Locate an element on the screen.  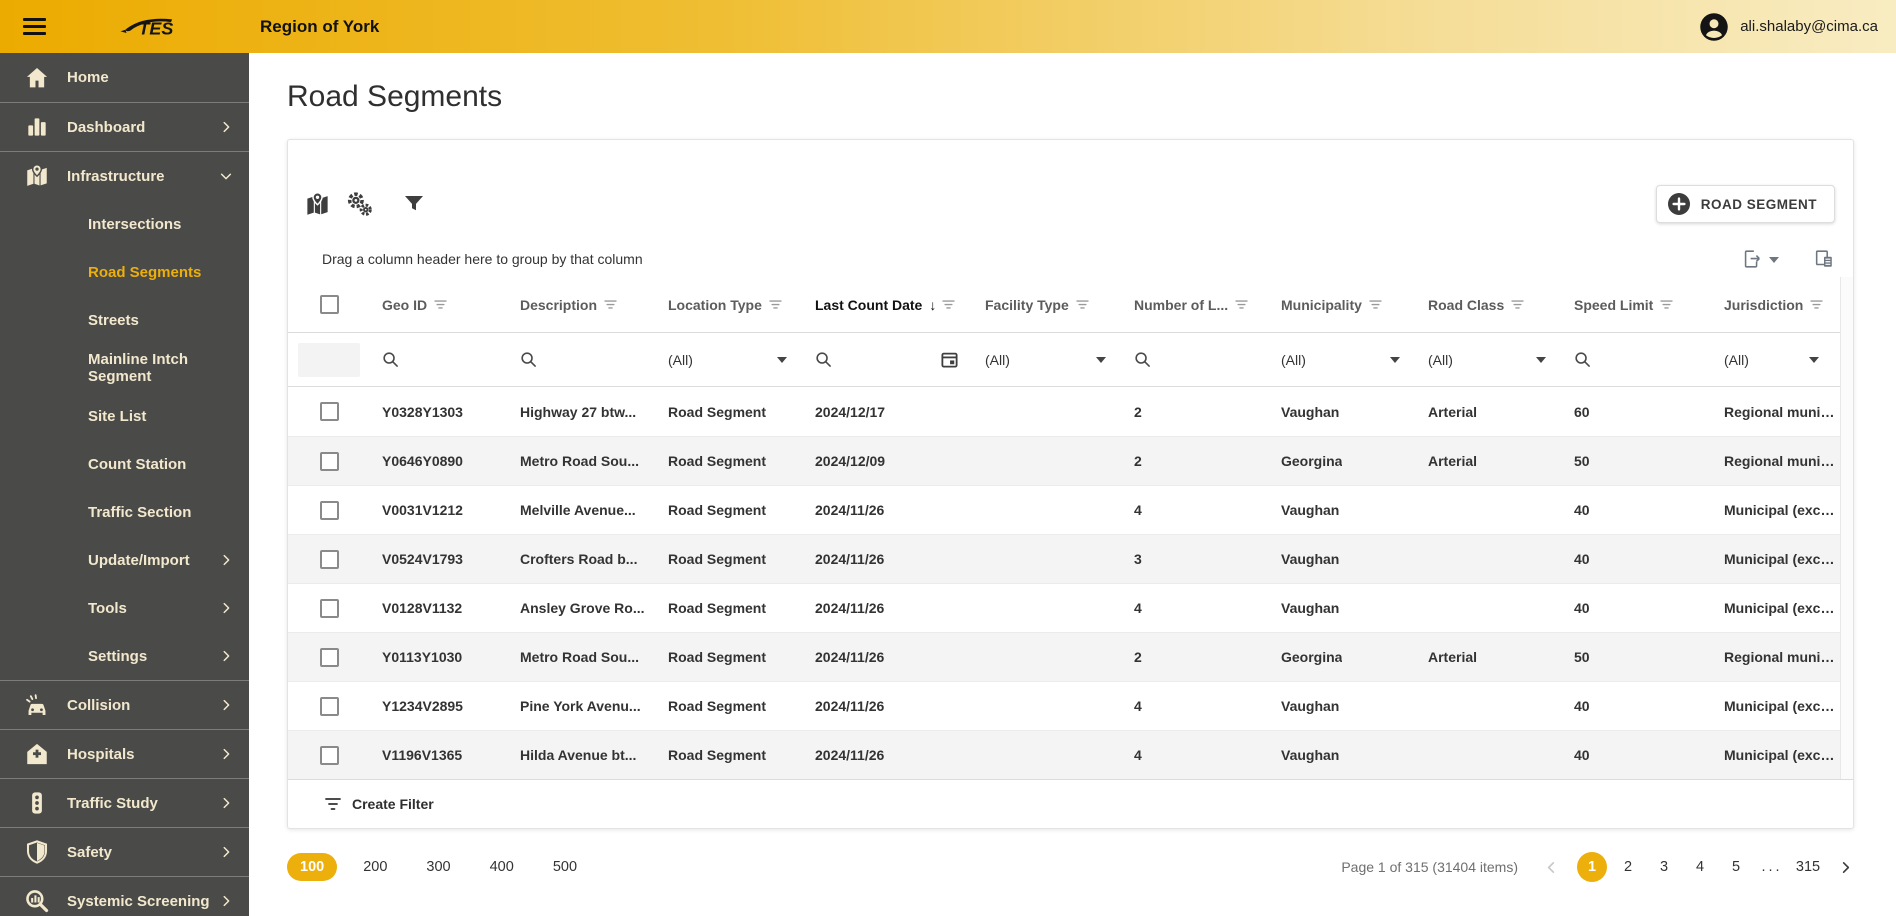
chevron-down-icon is located at coordinates (226, 176).